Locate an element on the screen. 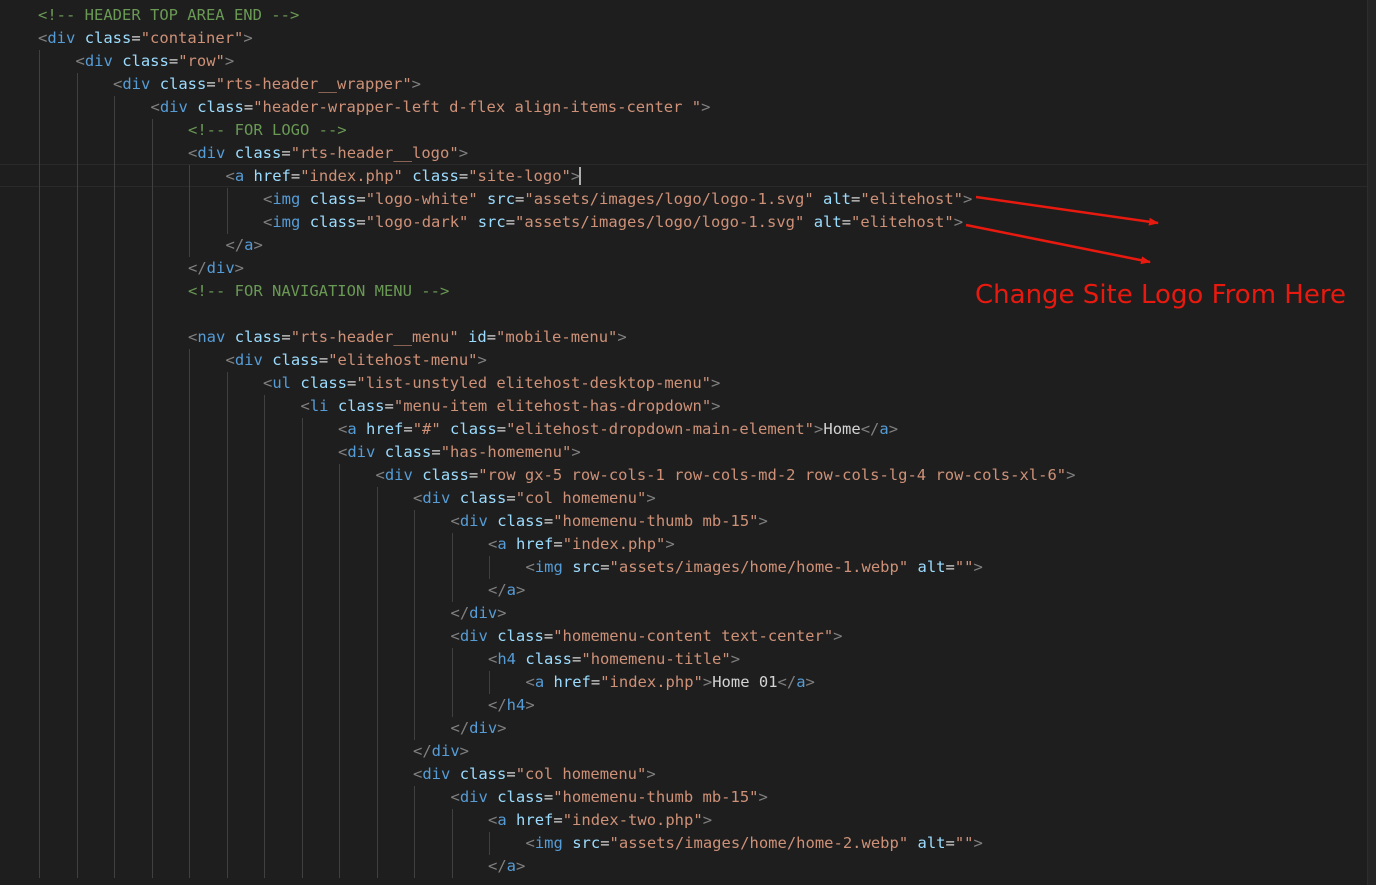  vertical-scrollbar is located at coordinates (1371, 442).